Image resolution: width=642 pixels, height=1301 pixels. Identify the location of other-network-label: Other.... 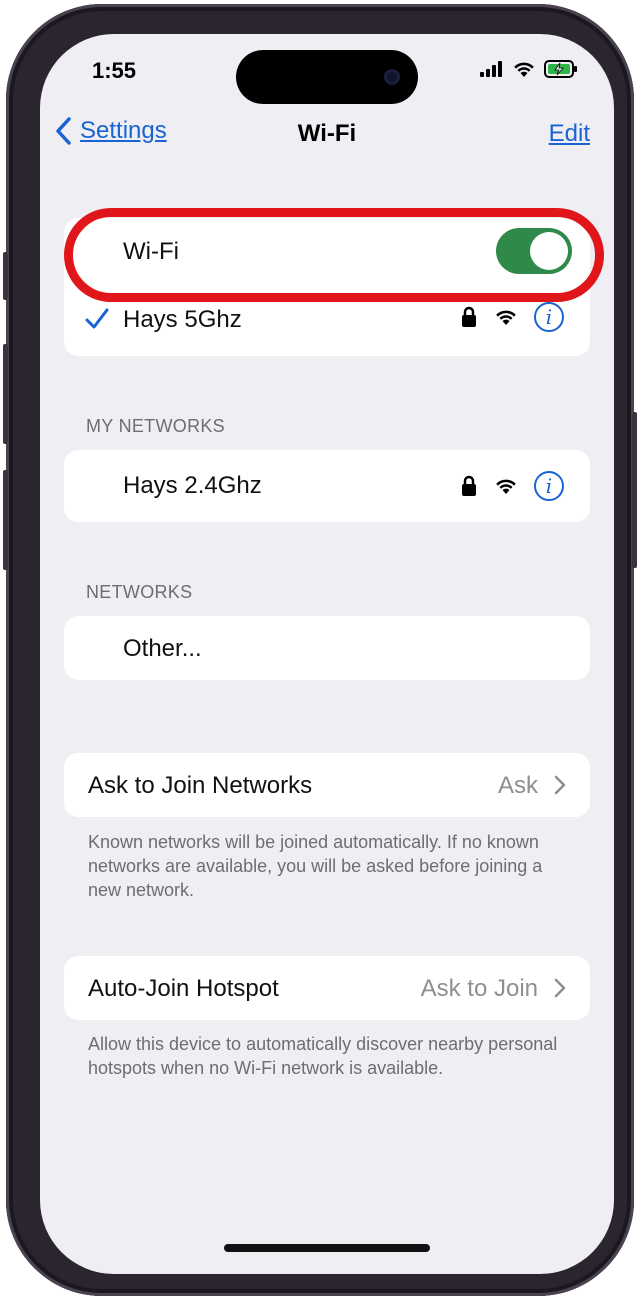
(162, 648).